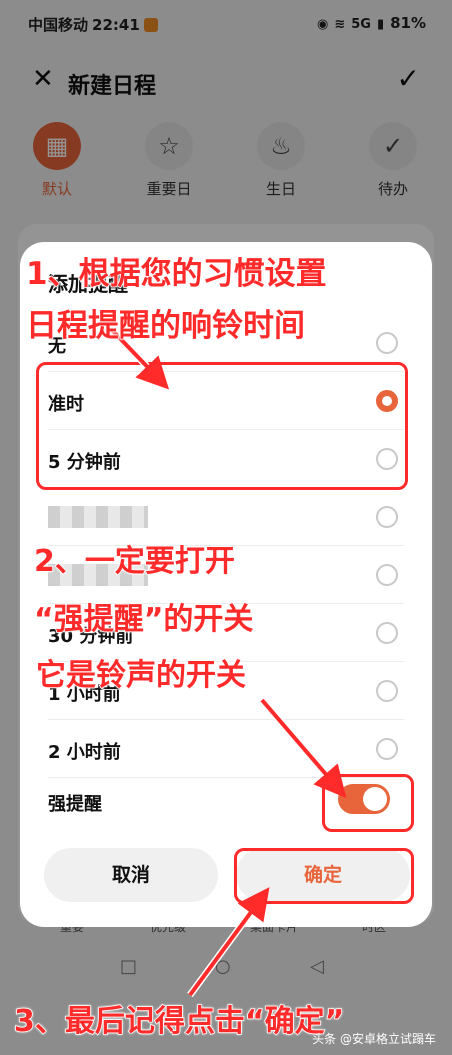 Image resolution: width=452 pixels, height=1055 pixels. I want to click on annotation-step2-line3: 它是铃声的开关, so click(141, 675).